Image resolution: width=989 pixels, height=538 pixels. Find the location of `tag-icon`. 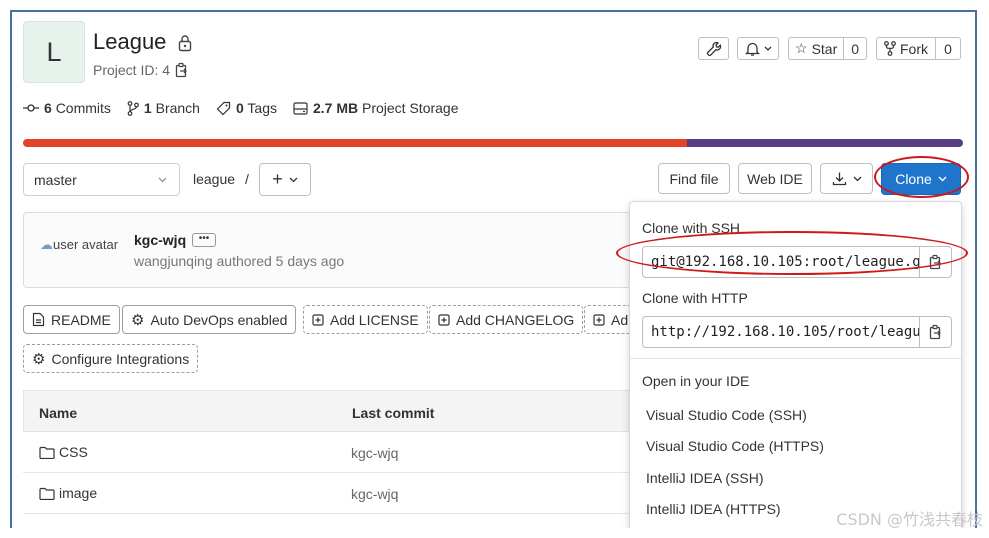

tag-icon is located at coordinates (223, 108).